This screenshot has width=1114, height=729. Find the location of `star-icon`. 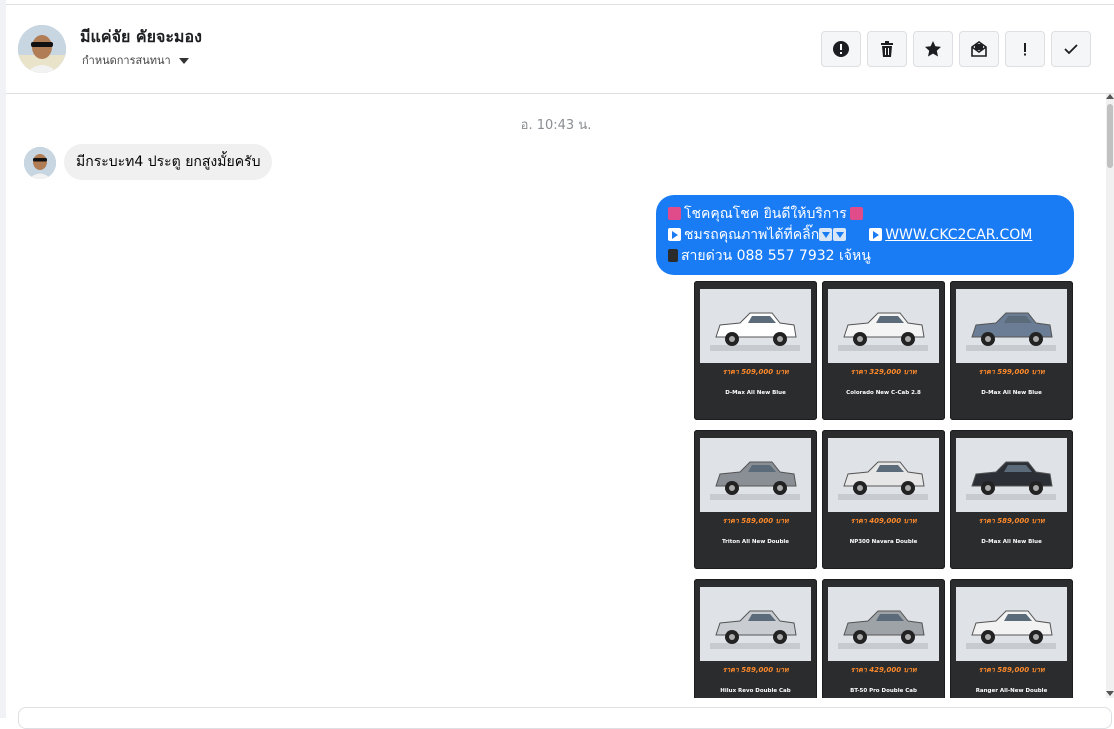

star-icon is located at coordinates (933, 49).